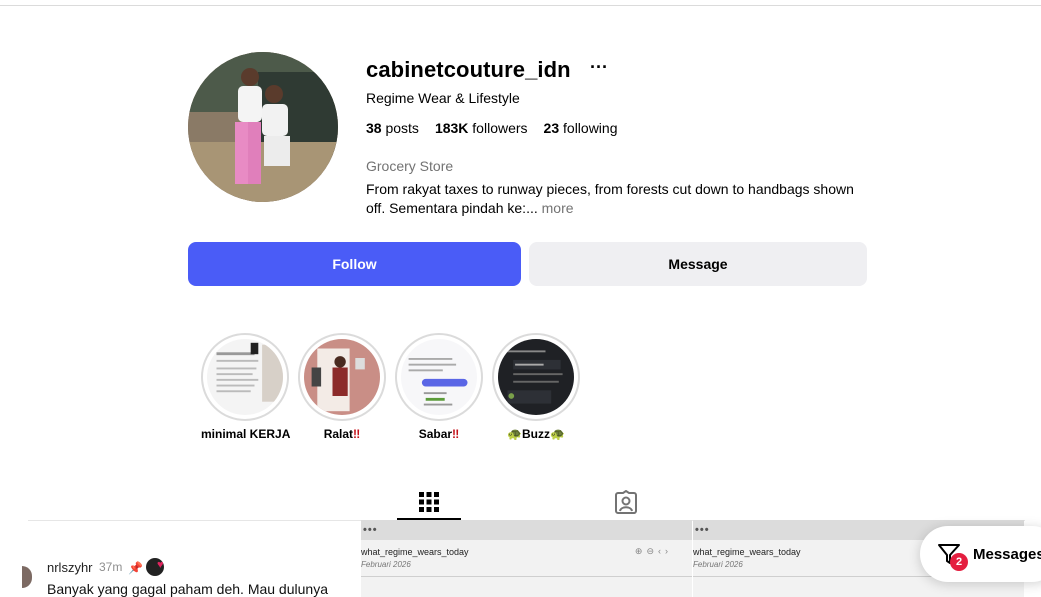 Image resolution: width=1041 pixels, height=597 pixels. Describe the element at coordinates (1007, 554) in the screenshot. I see `messages-label: Messages` at that location.